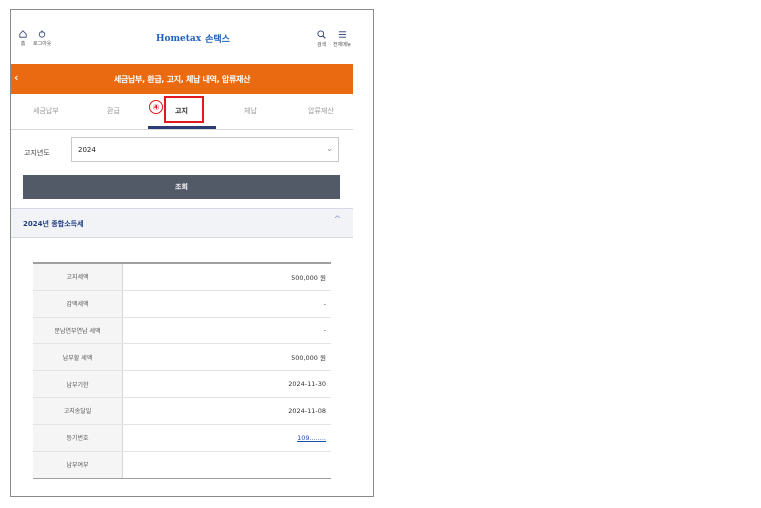  I want to click on section-title: 2024년 종합소득세, so click(53, 224).